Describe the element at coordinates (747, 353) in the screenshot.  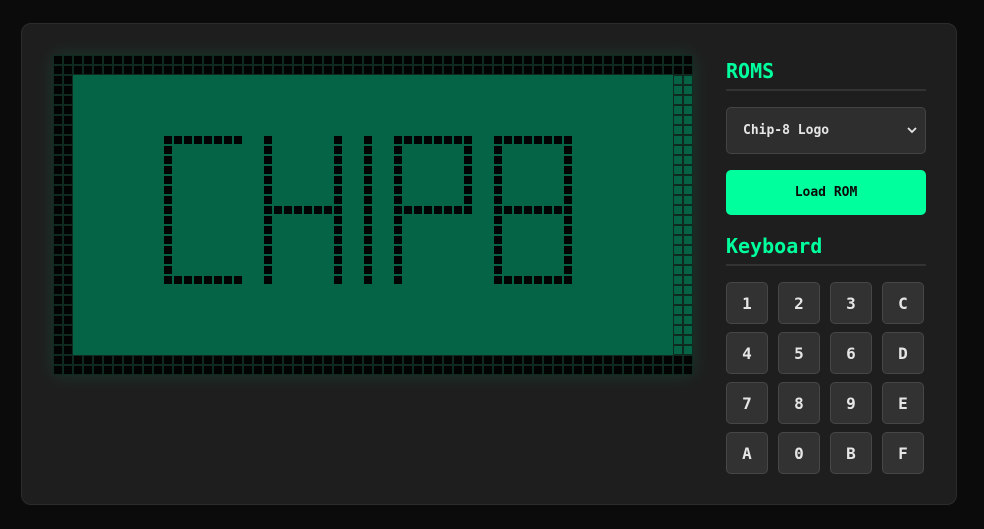
I see `key-4: 4` at that location.